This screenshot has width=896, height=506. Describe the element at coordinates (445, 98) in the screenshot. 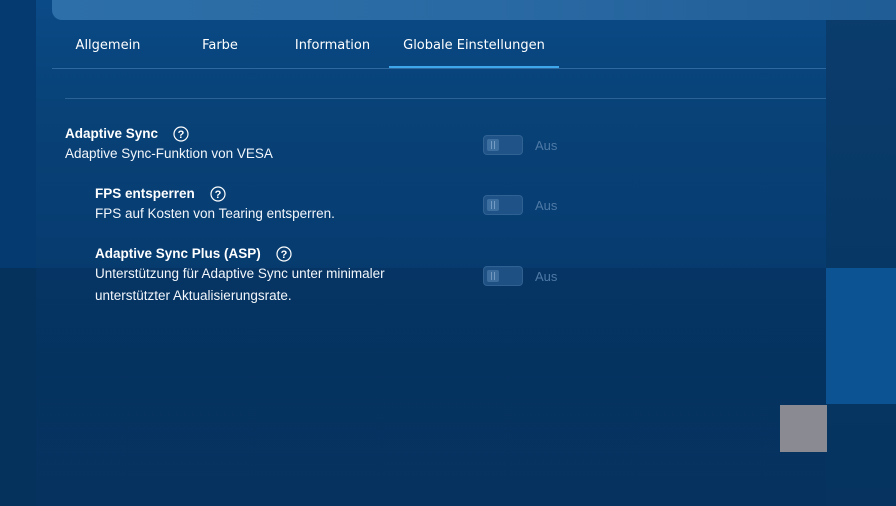

I see `section-divider` at that location.